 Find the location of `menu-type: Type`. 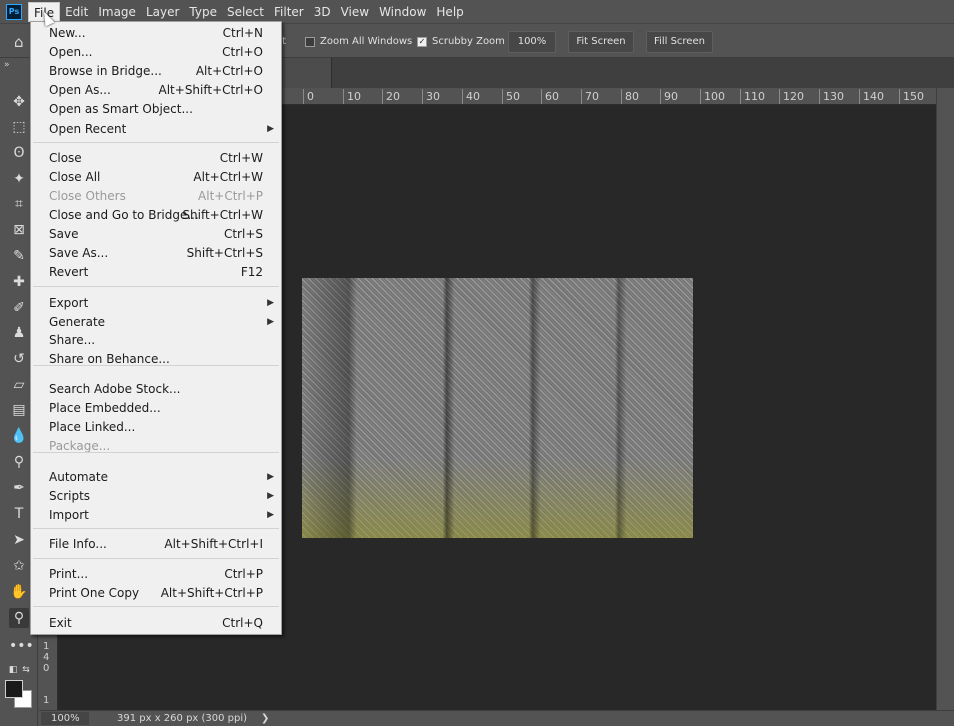

menu-type: Type is located at coordinates (203, 12).